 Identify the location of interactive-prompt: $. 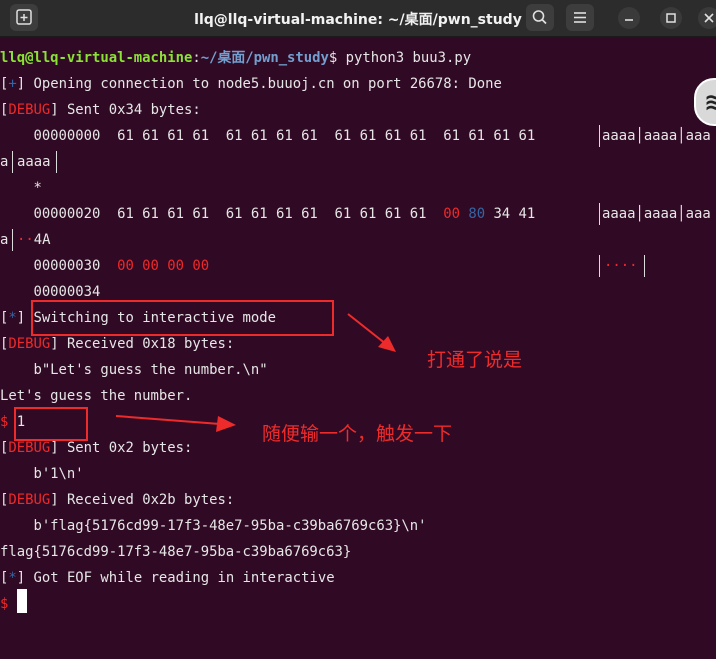
(4, 604).